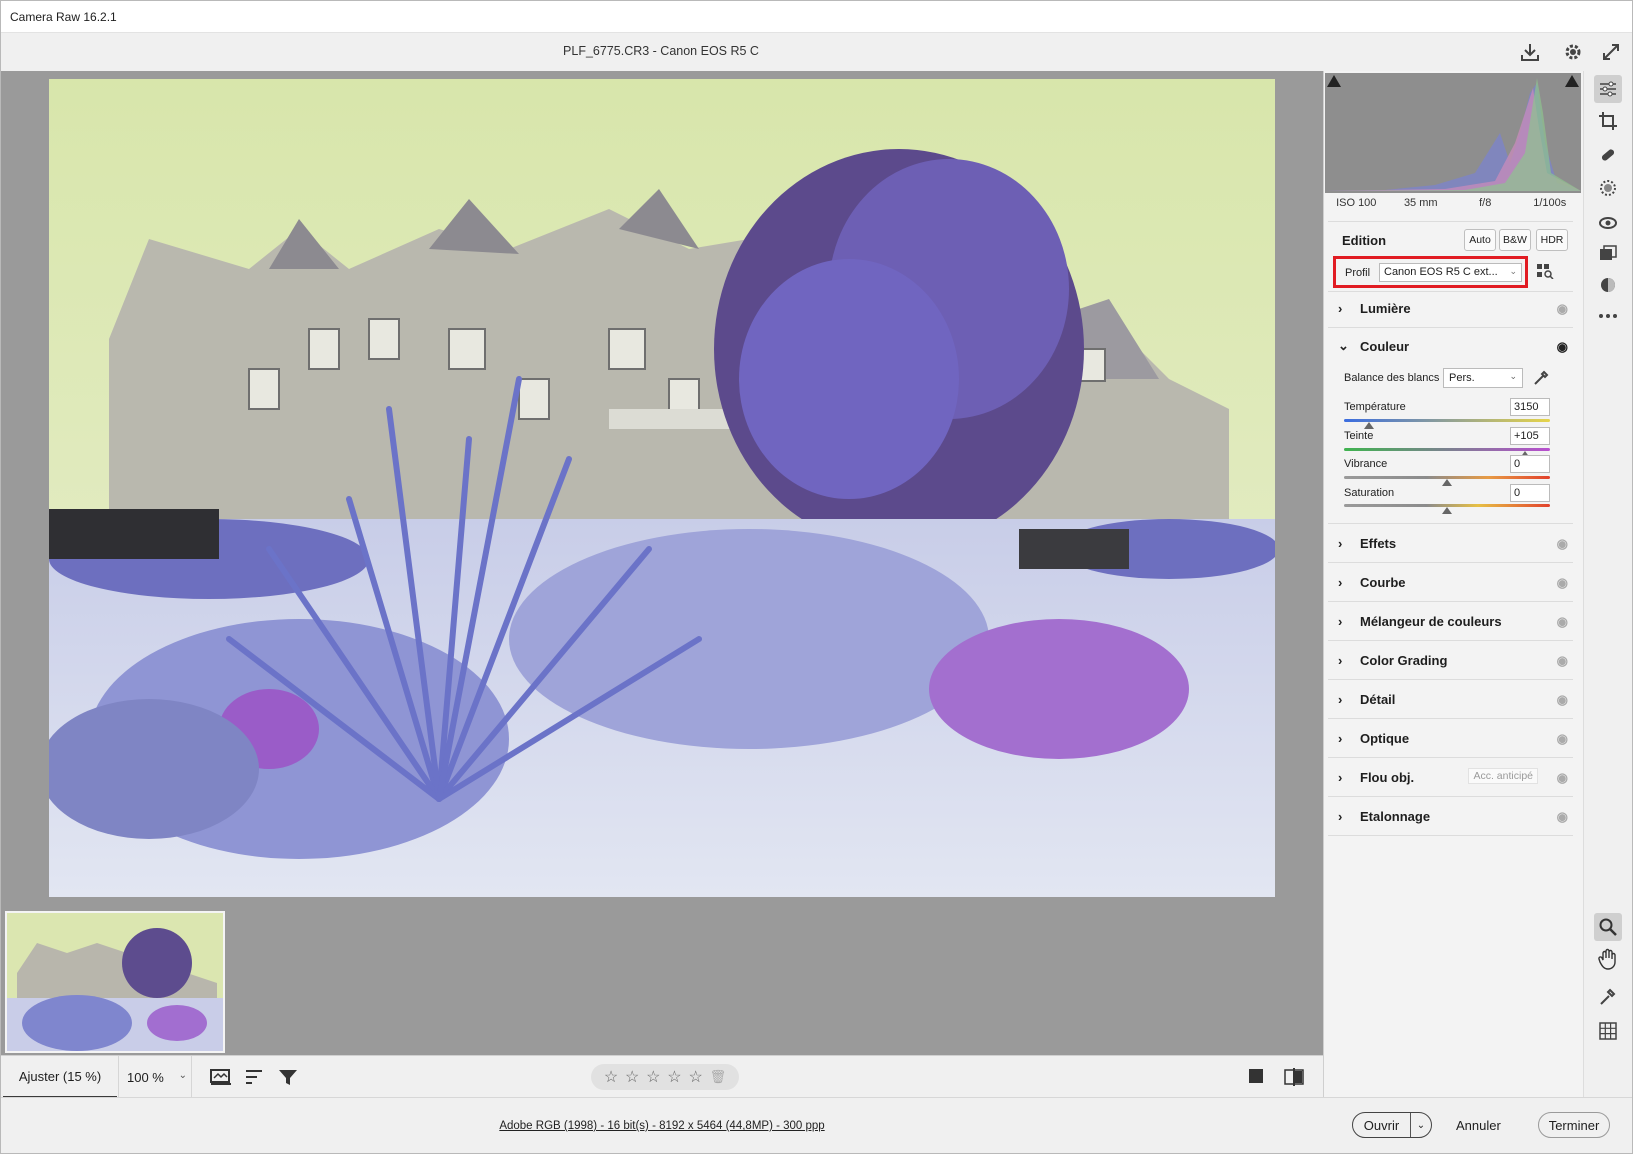 Image resolution: width=1633 pixels, height=1154 pixels. Describe the element at coordinates (695, 1077) in the screenshot. I see `star-5: ☆` at that location.